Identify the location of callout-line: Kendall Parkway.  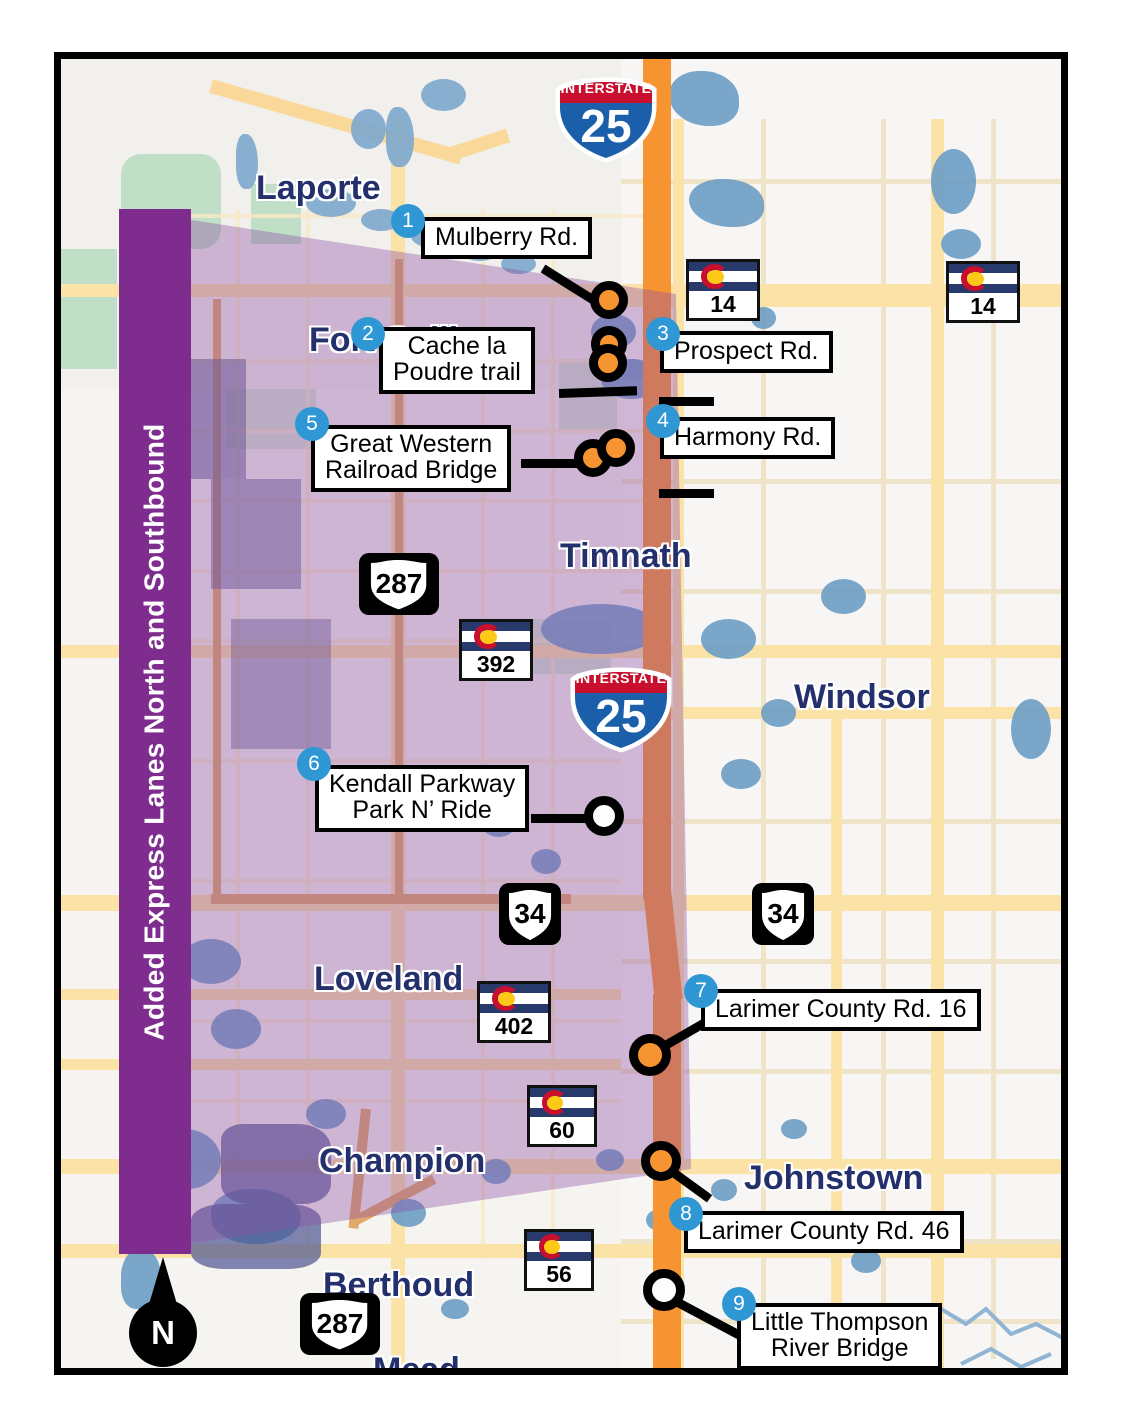
(422, 784).